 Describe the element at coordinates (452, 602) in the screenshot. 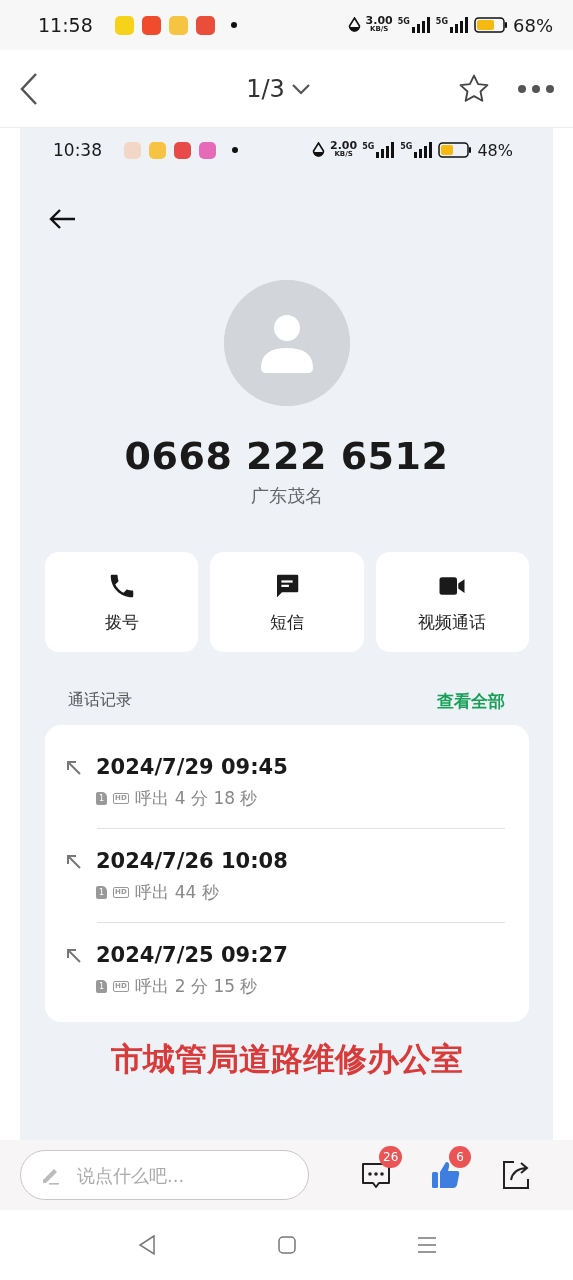

I see `video-button: 视频通话` at that location.